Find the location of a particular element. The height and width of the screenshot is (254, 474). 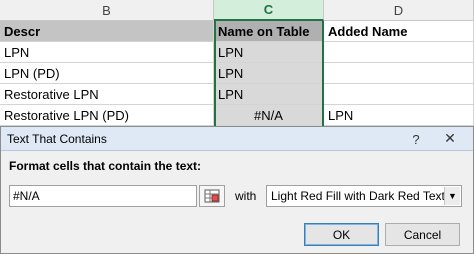

column-header-d: D is located at coordinates (399, 10).